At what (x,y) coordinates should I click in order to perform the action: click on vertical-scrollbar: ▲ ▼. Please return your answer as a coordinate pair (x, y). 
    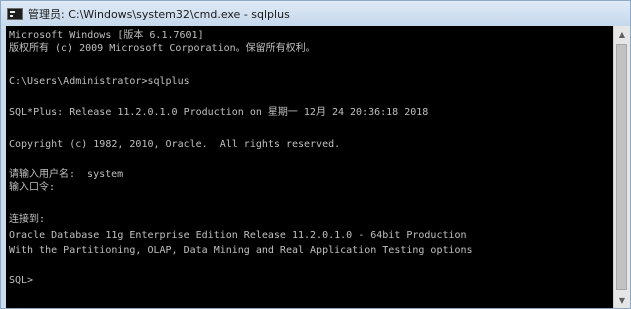
    Looking at the image, I should click on (621, 167).